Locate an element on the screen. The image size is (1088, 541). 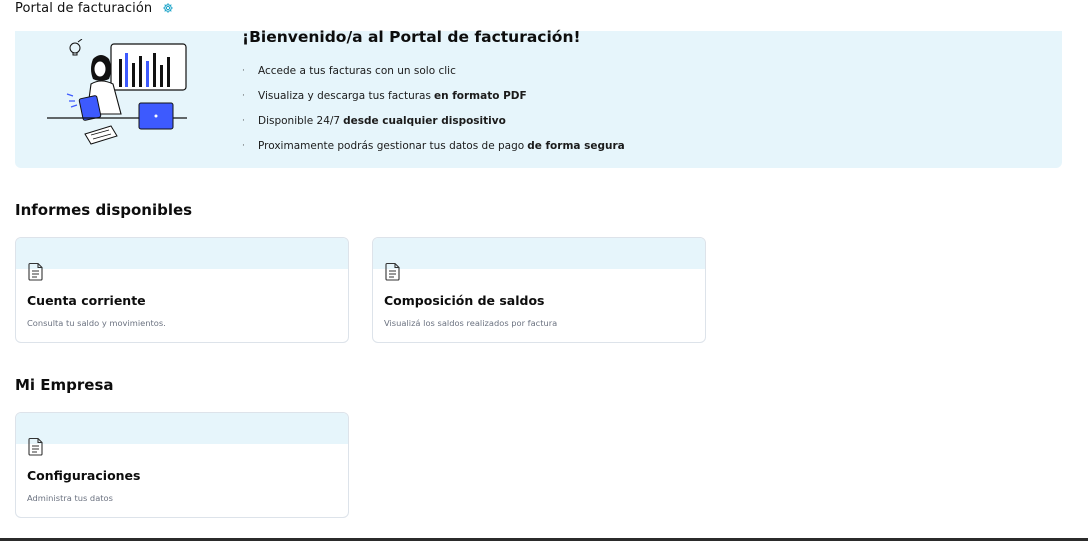
billing-illustration is located at coordinates (117, 92).